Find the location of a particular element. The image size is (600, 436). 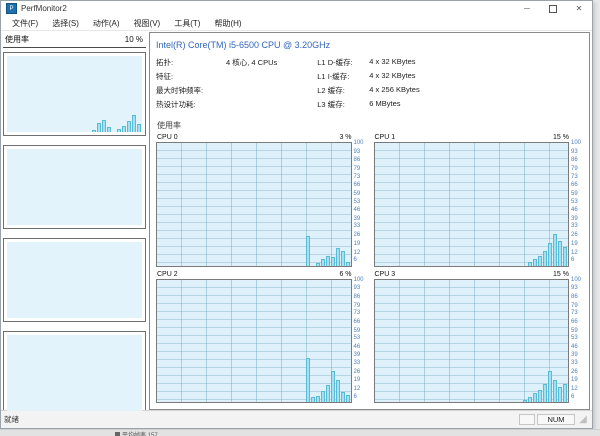

cpu0-plot is located at coordinates (254, 204).